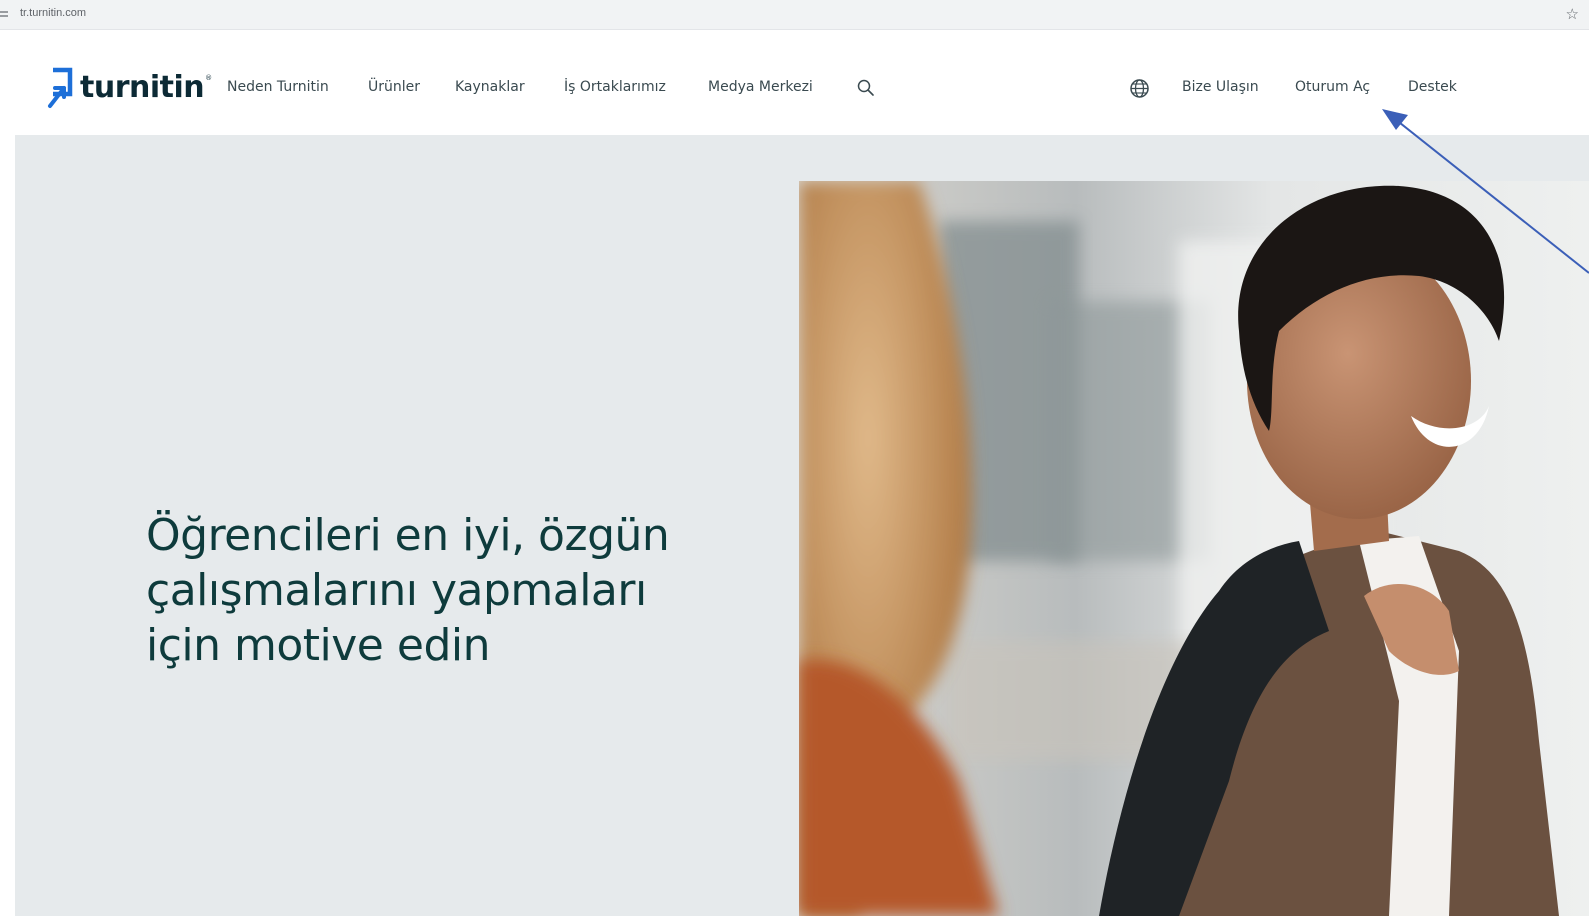 The image size is (1589, 916). I want to click on nav-kaynaklar: Kaynaklar, so click(490, 87).